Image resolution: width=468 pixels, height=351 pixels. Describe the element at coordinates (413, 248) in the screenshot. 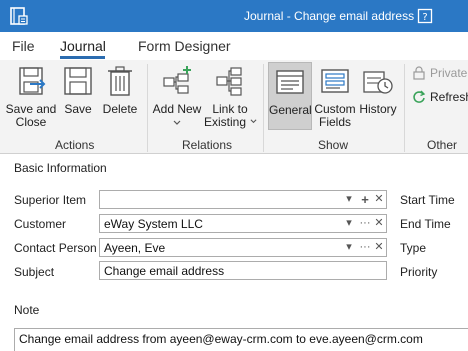

I see `type-label: Type` at that location.